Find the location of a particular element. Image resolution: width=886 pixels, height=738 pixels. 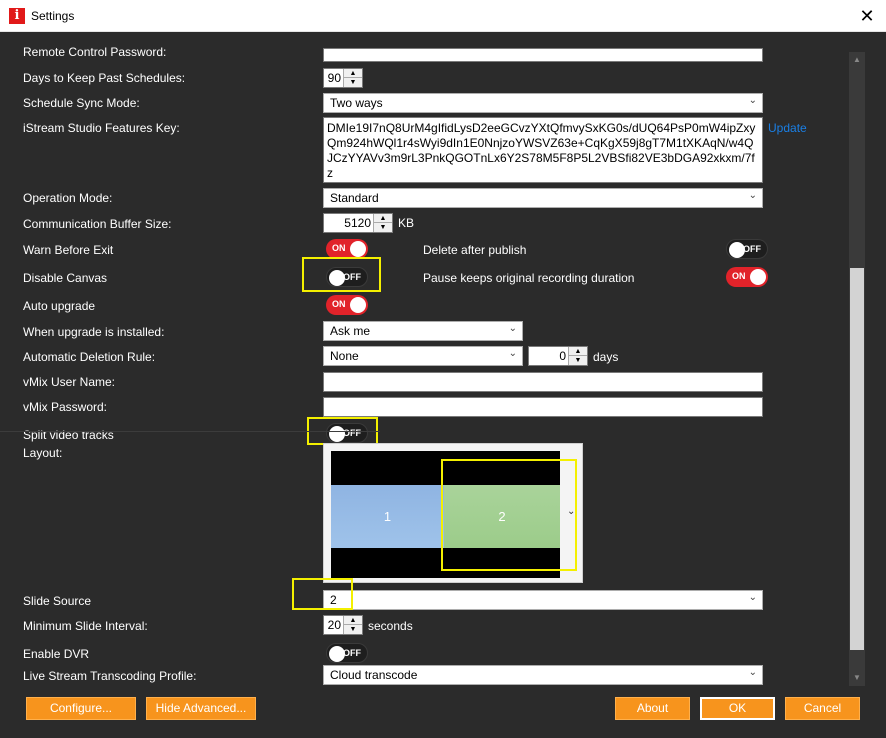

layout-pane-1: 1 is located at coordinates (387, 516).